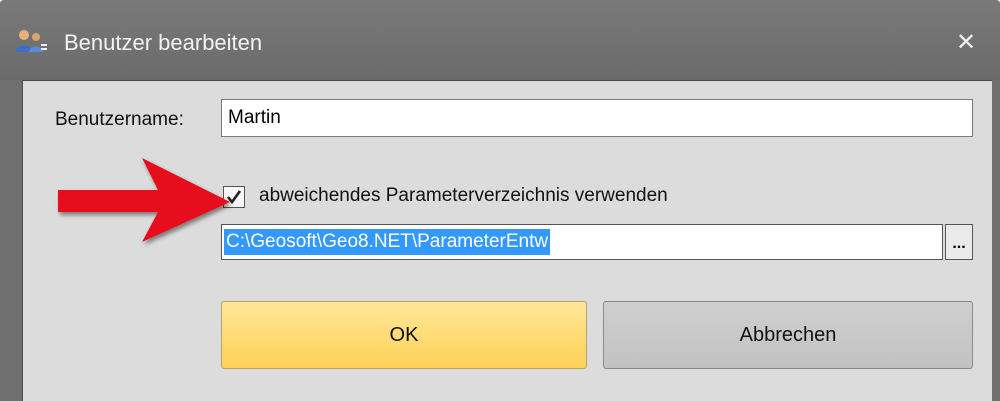 This screenshot has width=1000, height=401. I want to click on parameter-path-input: C:\Geosoft\Geo8.NET\ParameterEntw, so click(582, 242).